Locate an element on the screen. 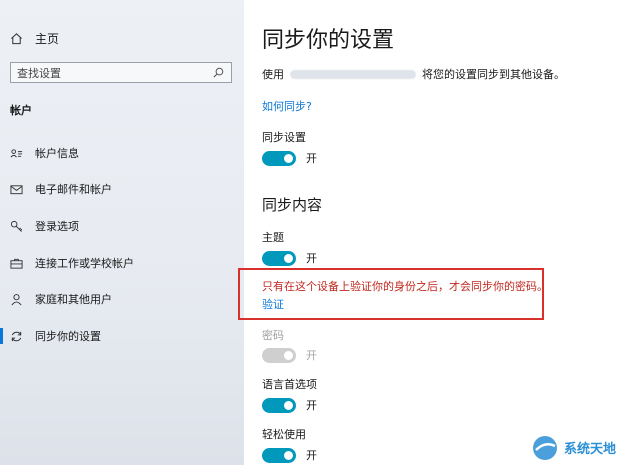 This screenshot has height=465, width=640. theme-toggle-row: 开 is located at coordinates (289, 258).